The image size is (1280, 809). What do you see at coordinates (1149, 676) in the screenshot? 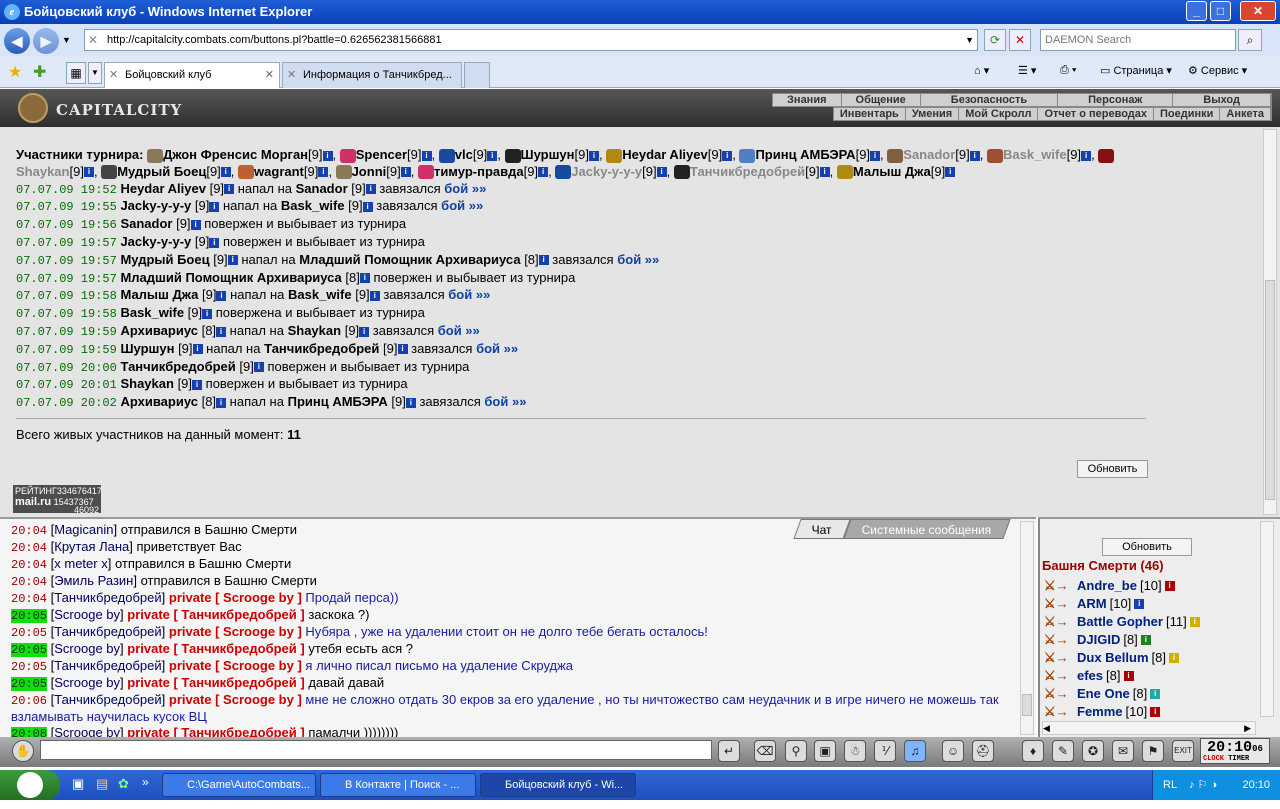
I see `room-player: ⚔→ efes [8] i` at bounding box center [1149, 676].